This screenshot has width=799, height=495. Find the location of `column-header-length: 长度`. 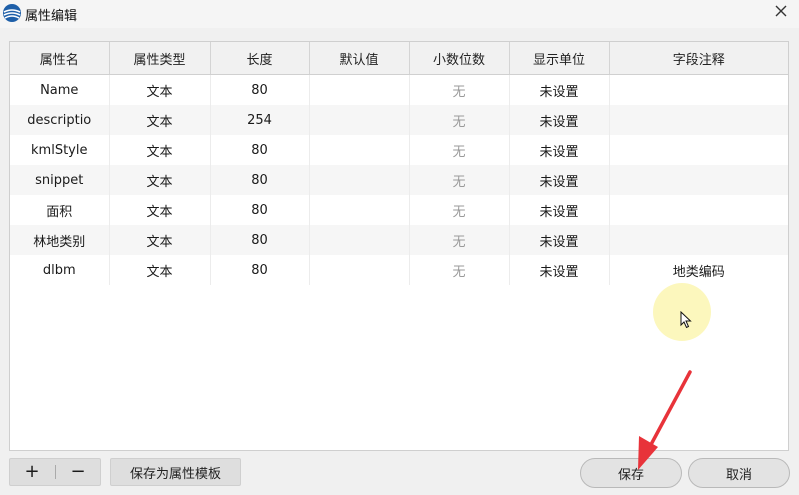

column-header-length: 长度 is located at coordinates (260, 58).